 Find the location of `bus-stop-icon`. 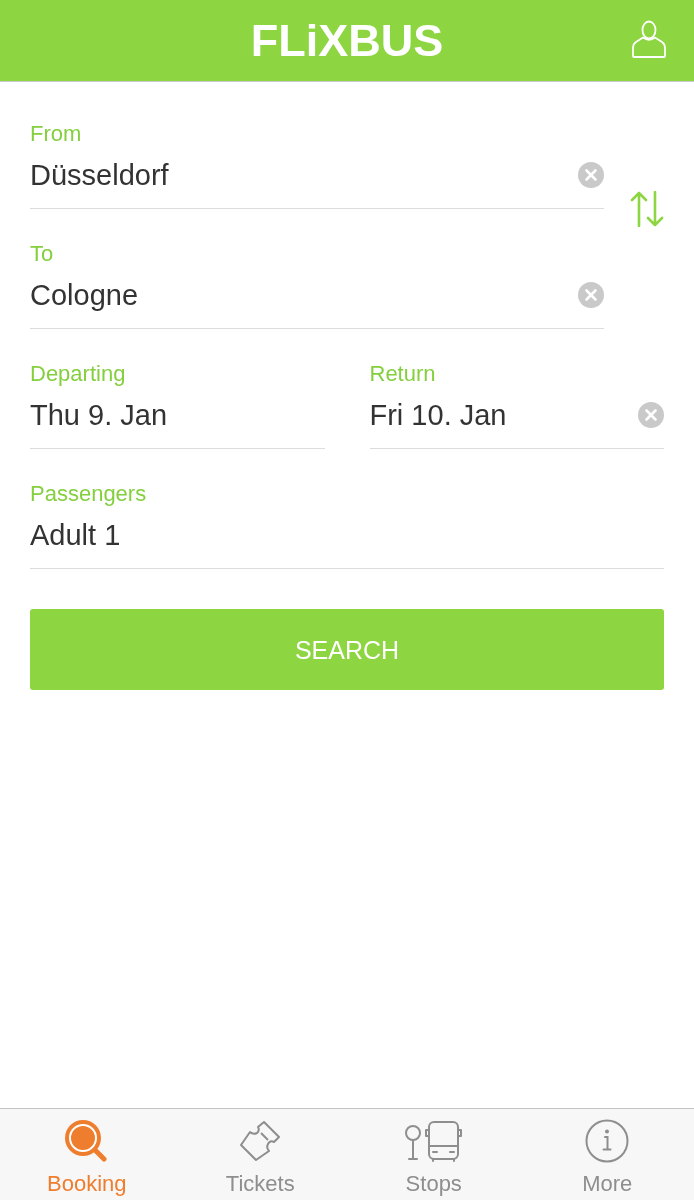

bus-stop-icon is located at coordinates (433, 1141).